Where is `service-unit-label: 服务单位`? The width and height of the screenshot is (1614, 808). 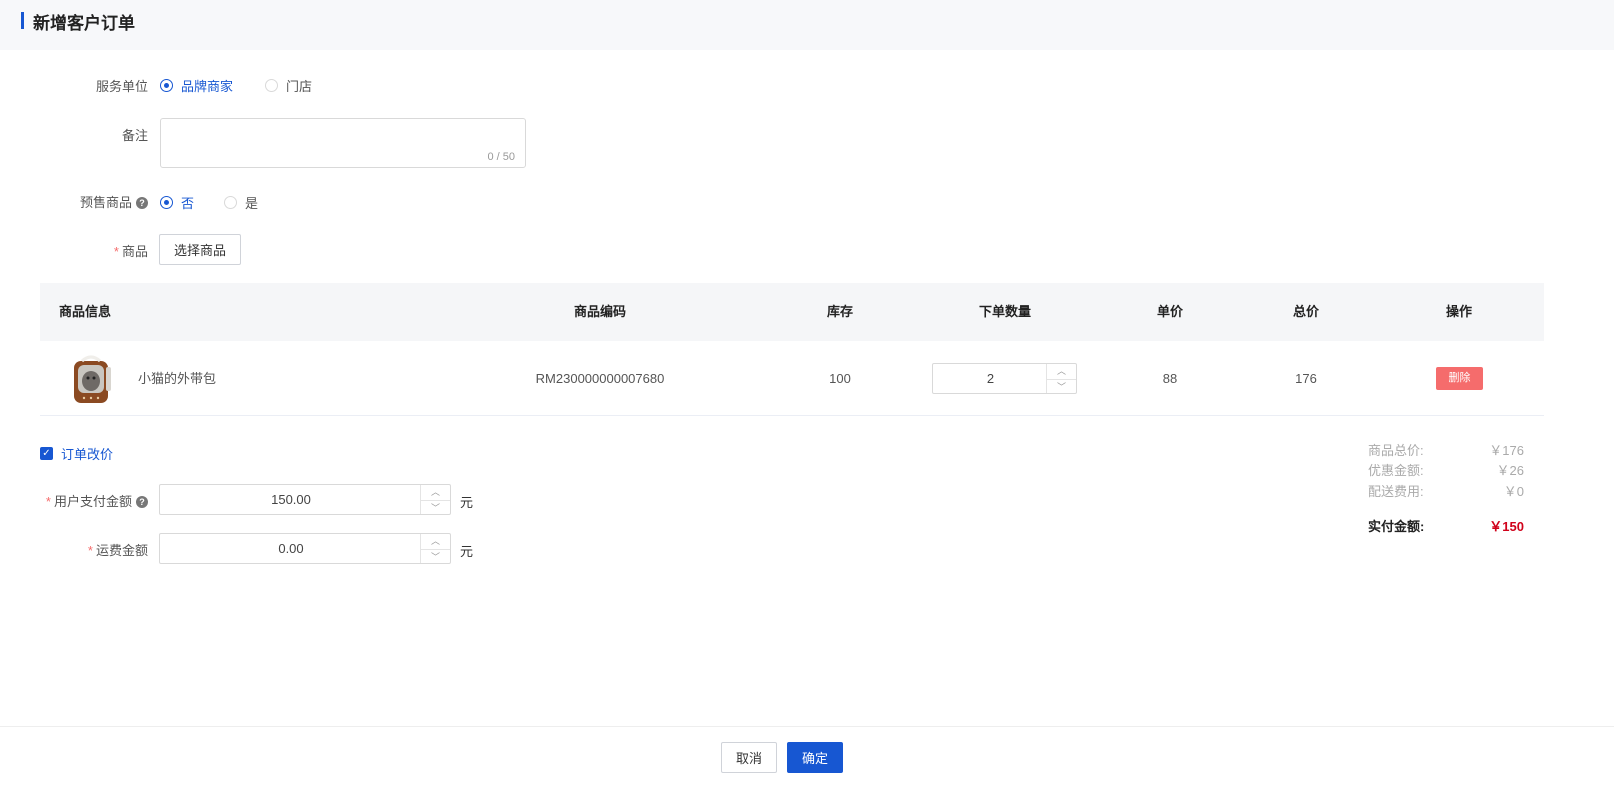
service-unit-label: 服务单位 is located at coordinates (121, 86).